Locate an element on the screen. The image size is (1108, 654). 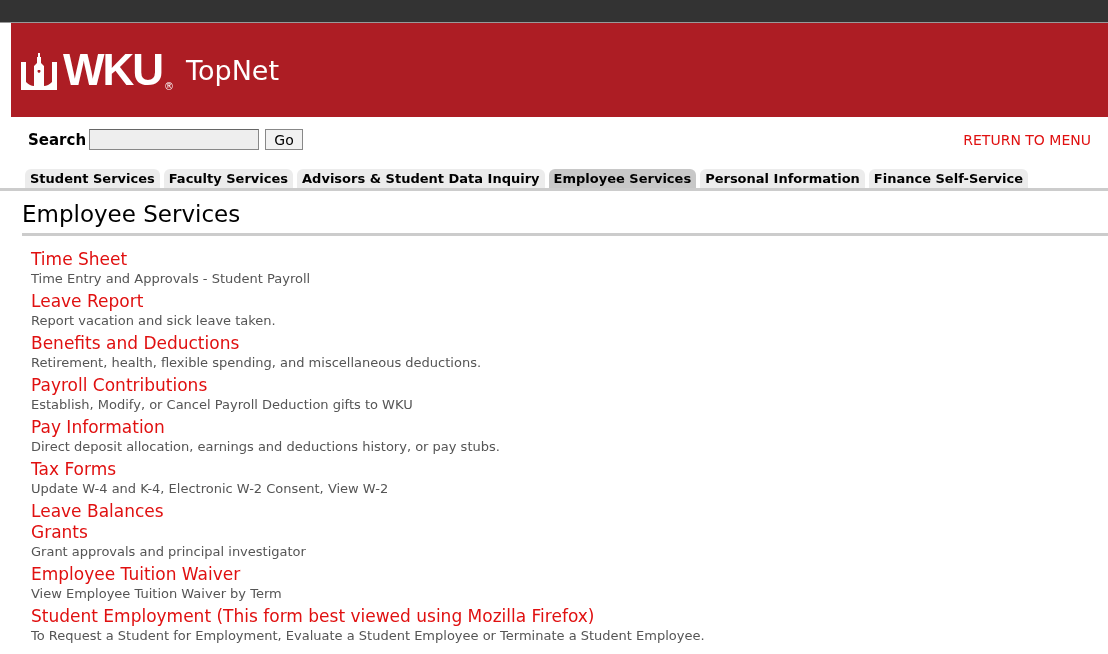
menu-description: Time Entry and Approvals - Student Payroll is located at coordinates (171, 278).